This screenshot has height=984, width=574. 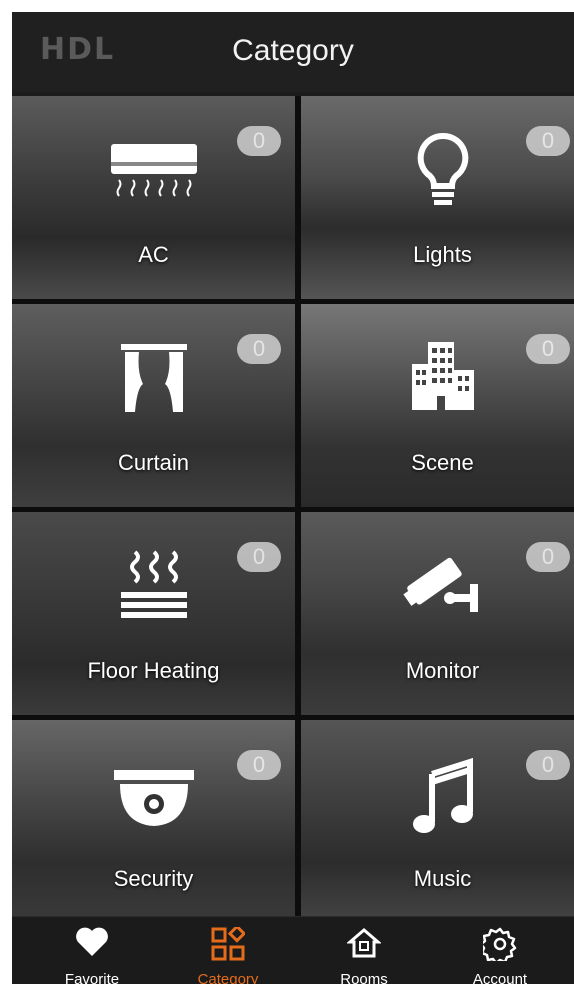 What do you see at coordinates (500, 944) in the screenshot?
I see `gear-icon` at bounding box center [500, 944].